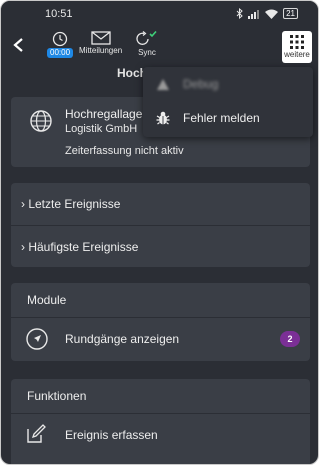 The height and width of the screenshot is (465, 320). Describe the element at coordinates (59, 14) in the screenshot. I see `status-time: 10:51` at that location.